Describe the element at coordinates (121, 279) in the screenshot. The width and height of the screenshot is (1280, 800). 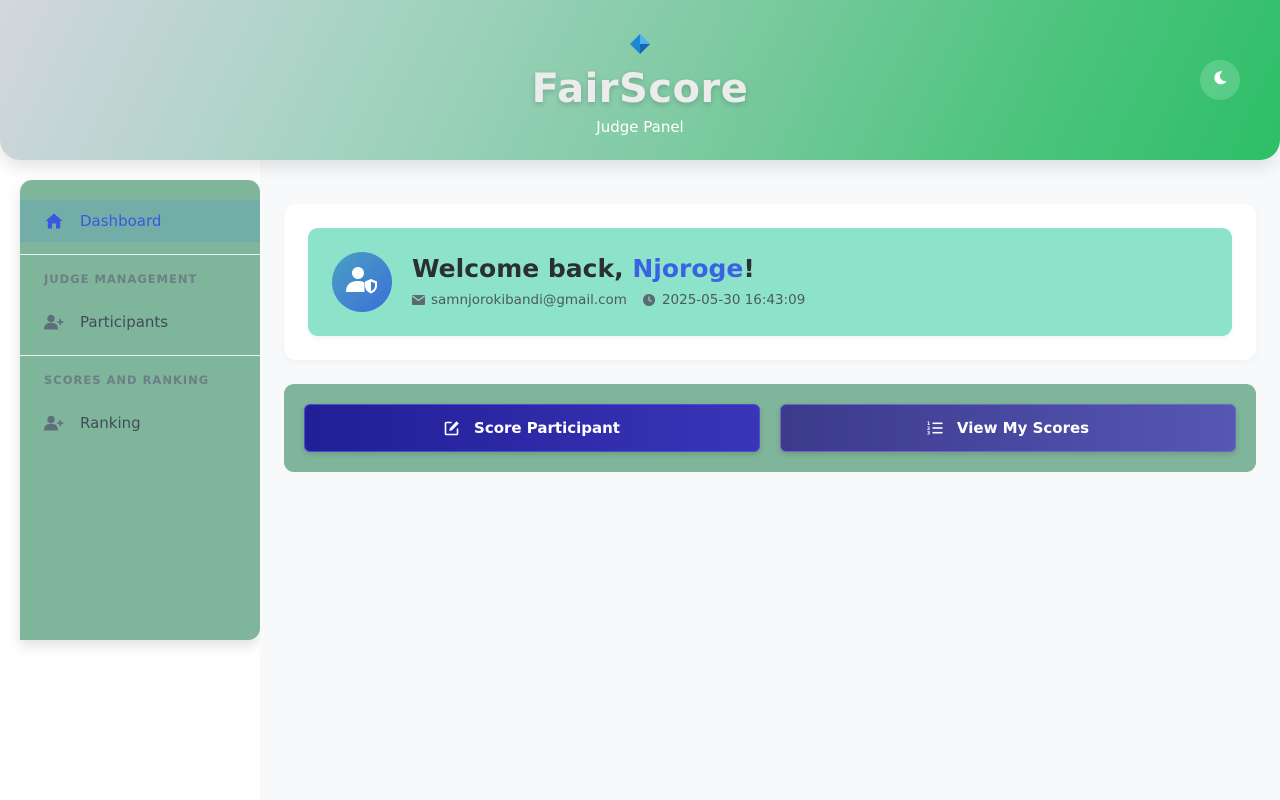
I see `sidebar-section-title: JUDGE MANAGEMENT` at that location.